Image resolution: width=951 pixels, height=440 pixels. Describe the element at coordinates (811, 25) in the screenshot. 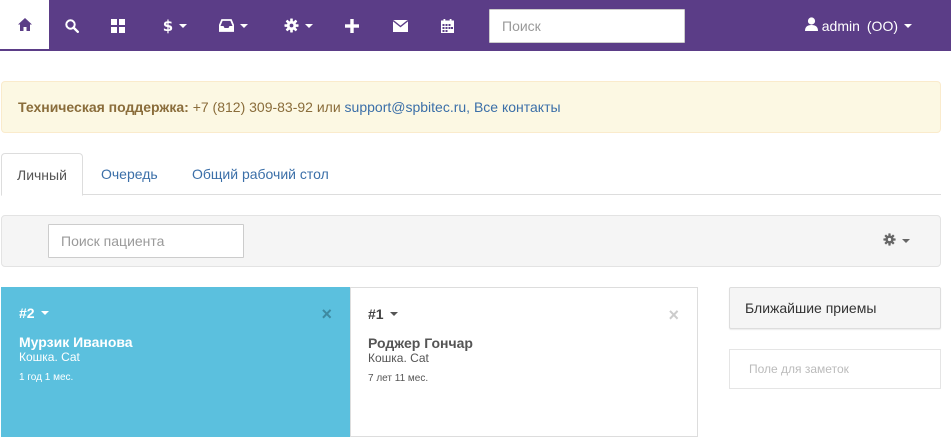

I see `user-icon` at that location.